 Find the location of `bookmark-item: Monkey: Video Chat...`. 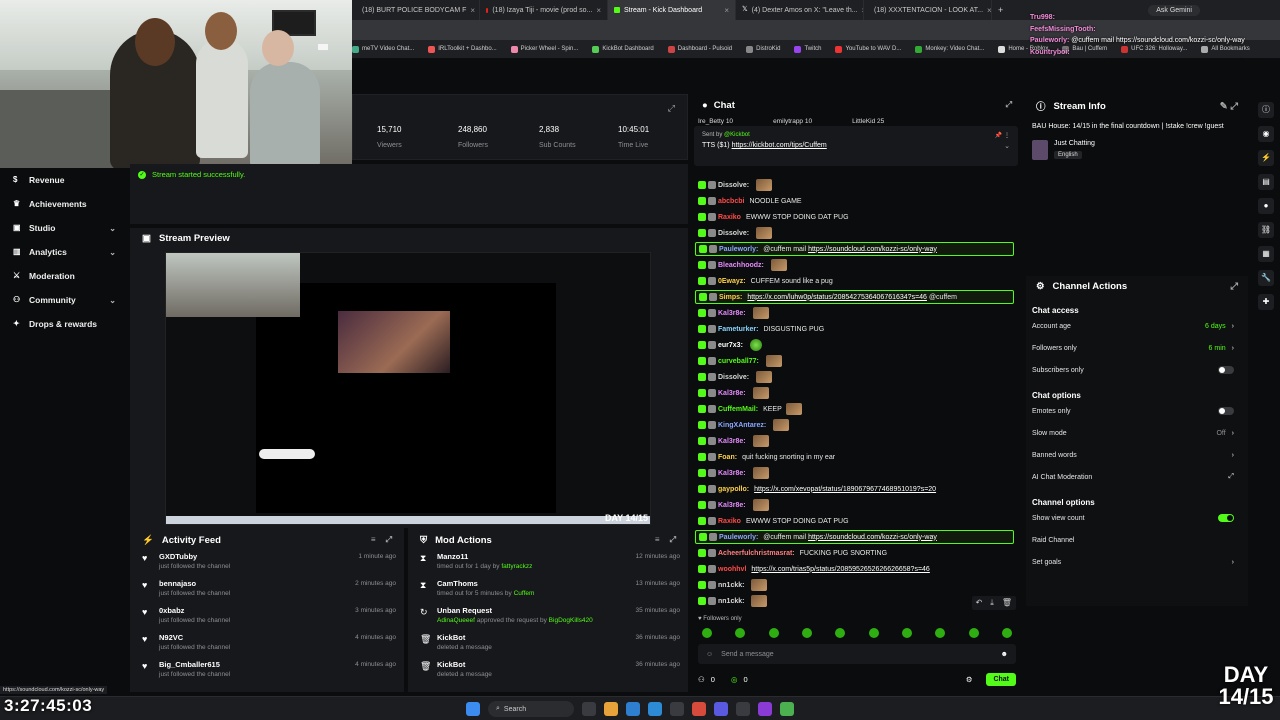

bookmark-item: Monkey: Video Chat... is located at coordinates (949, 49).